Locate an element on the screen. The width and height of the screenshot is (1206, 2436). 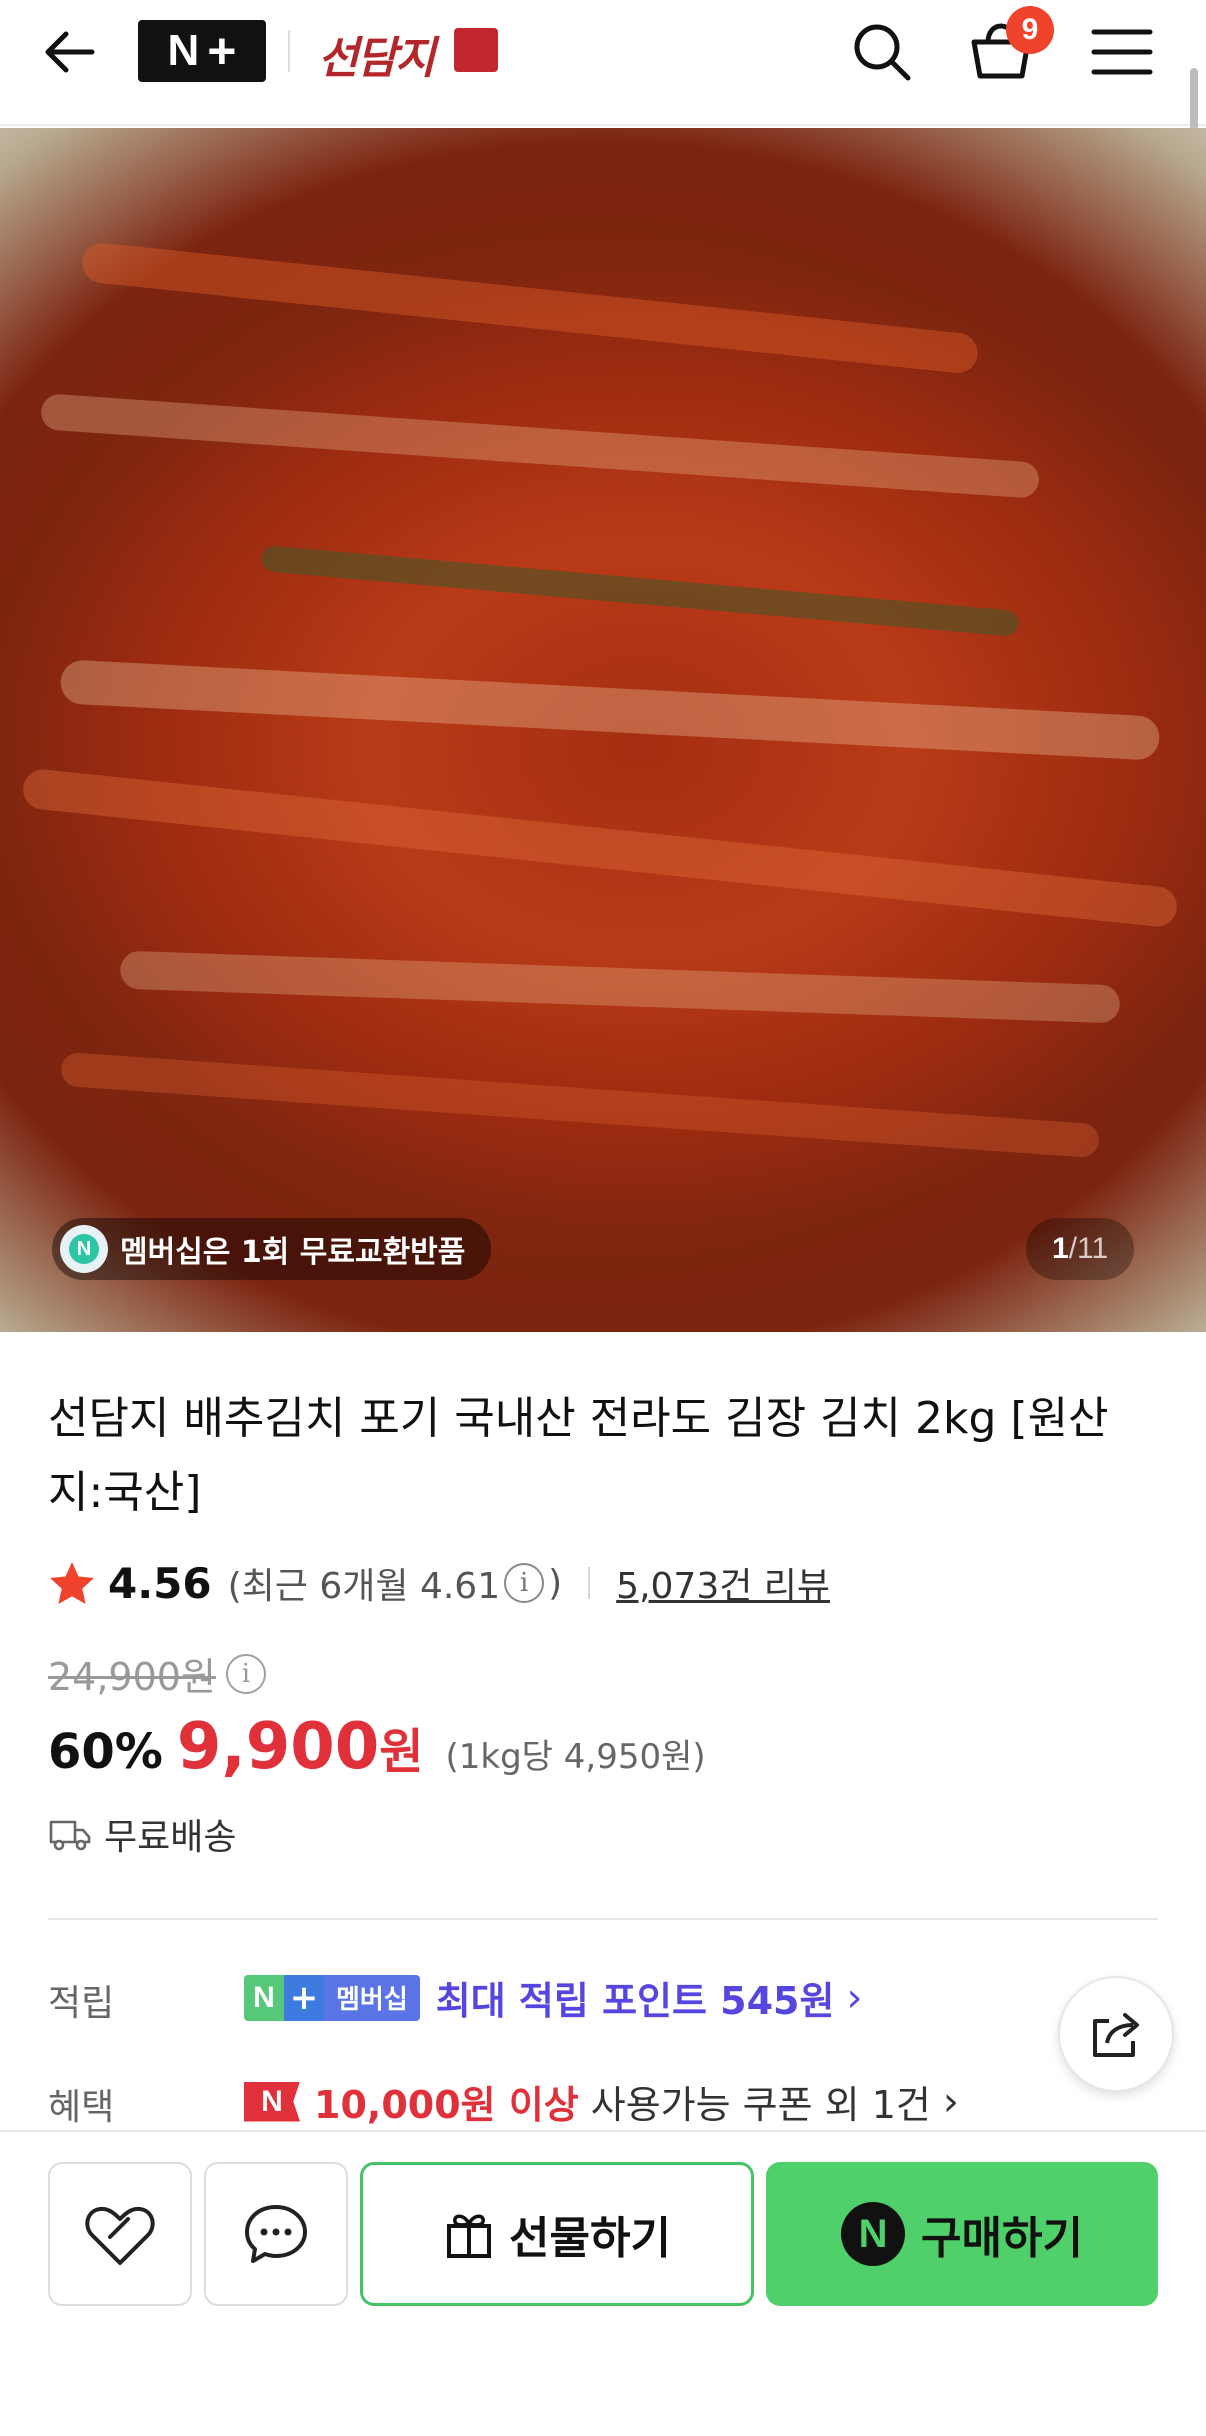
max-points-text: 최대 적립 포인트 545원 is located at coordinates (635, 2001).